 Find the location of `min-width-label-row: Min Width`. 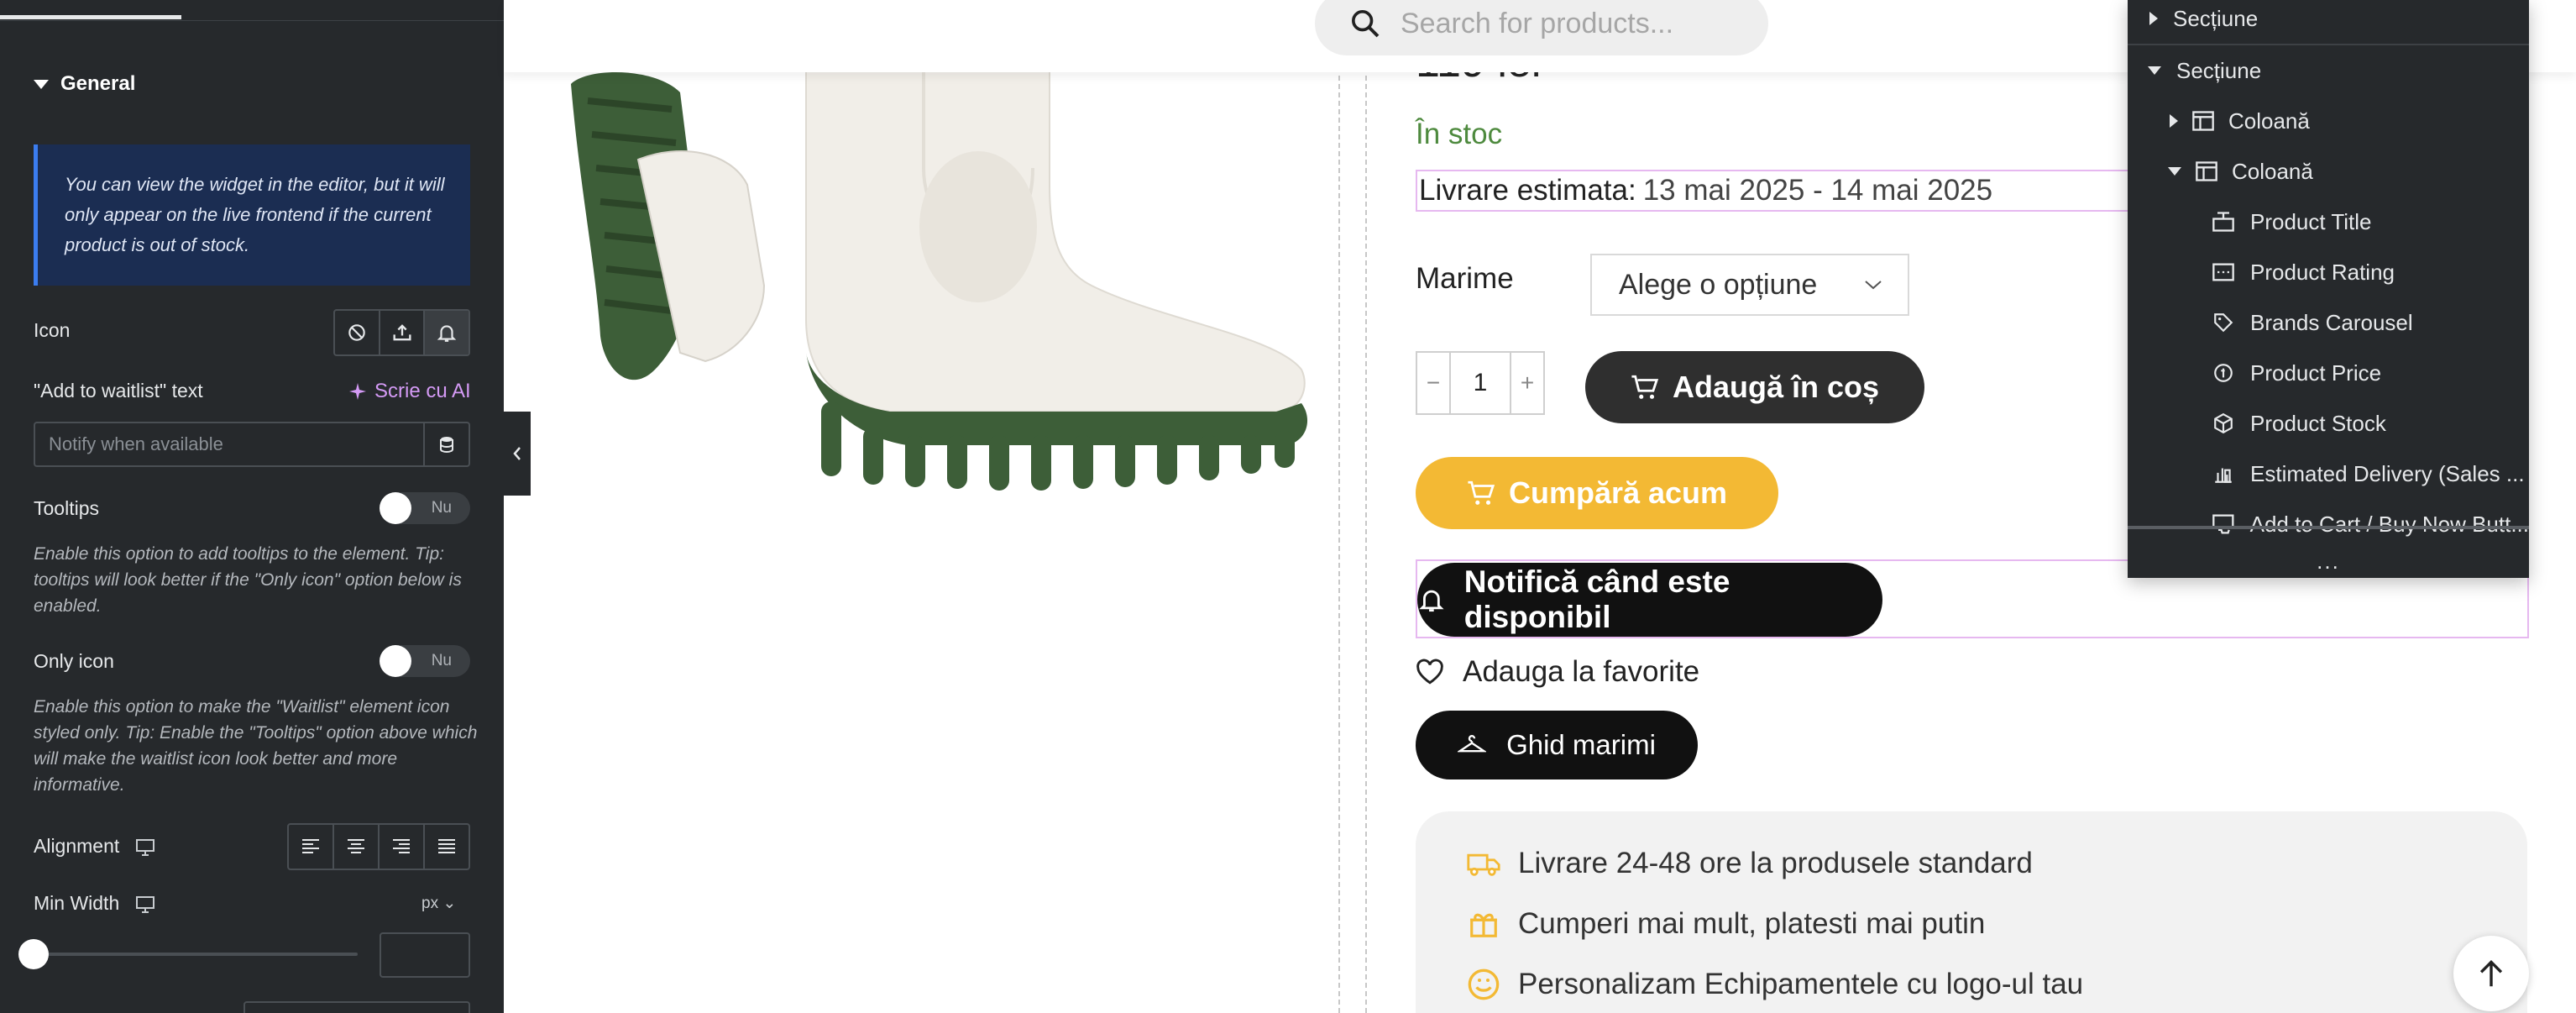

min-width-label-row: Min Width is located at coordinates (94, 903).